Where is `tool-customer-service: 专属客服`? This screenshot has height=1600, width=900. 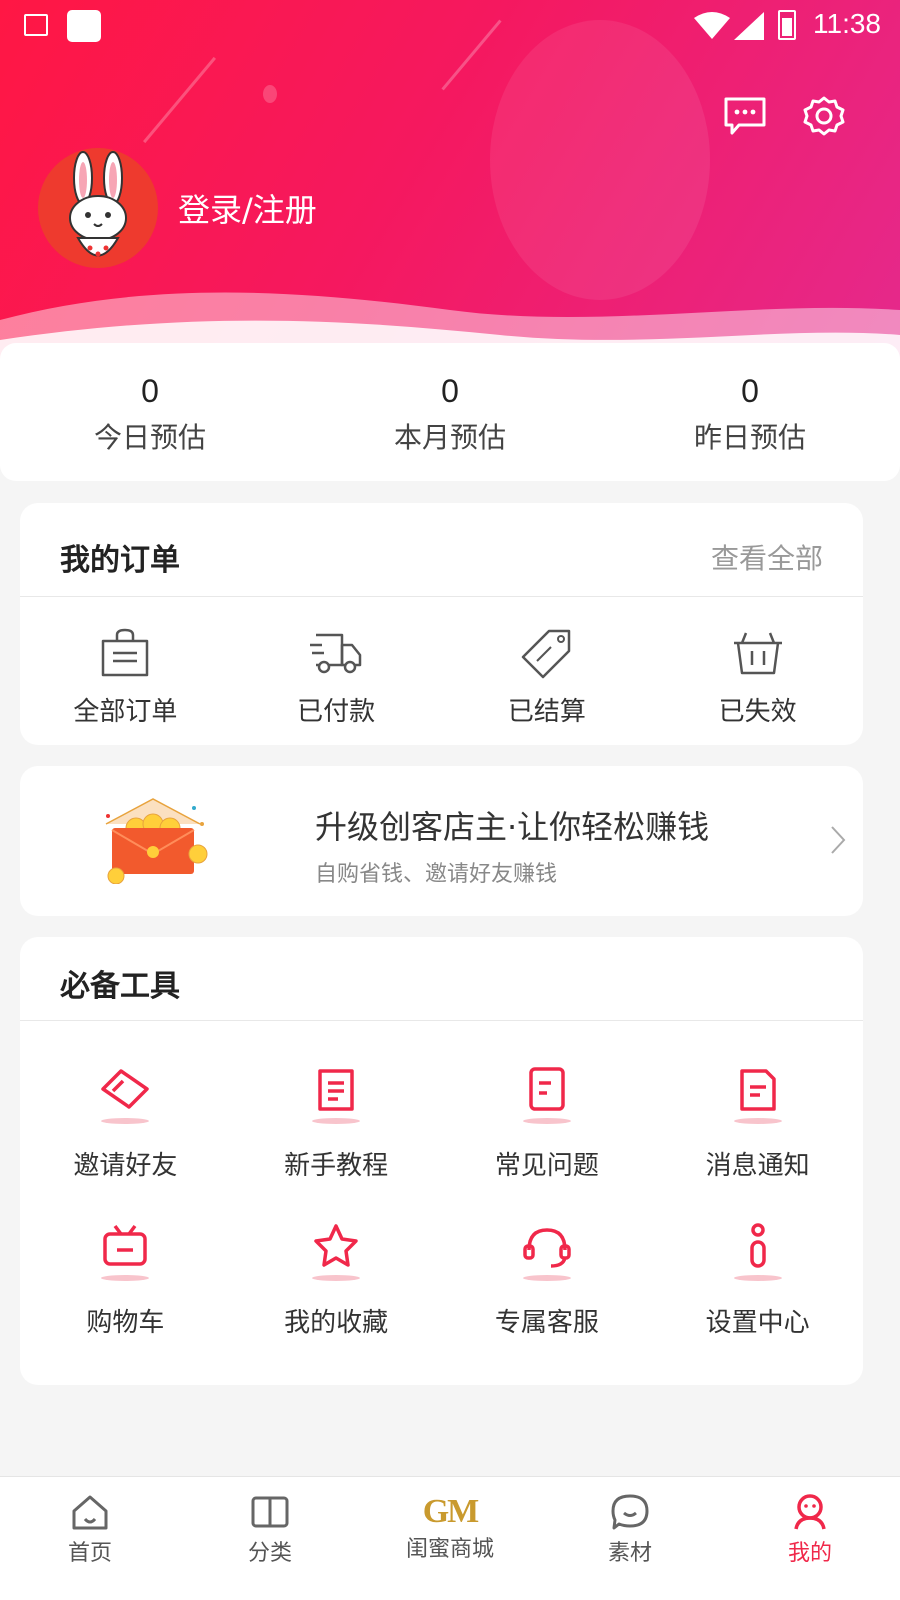
tool-customer-service: 专属客服 is located at coordinates (547, 1279).